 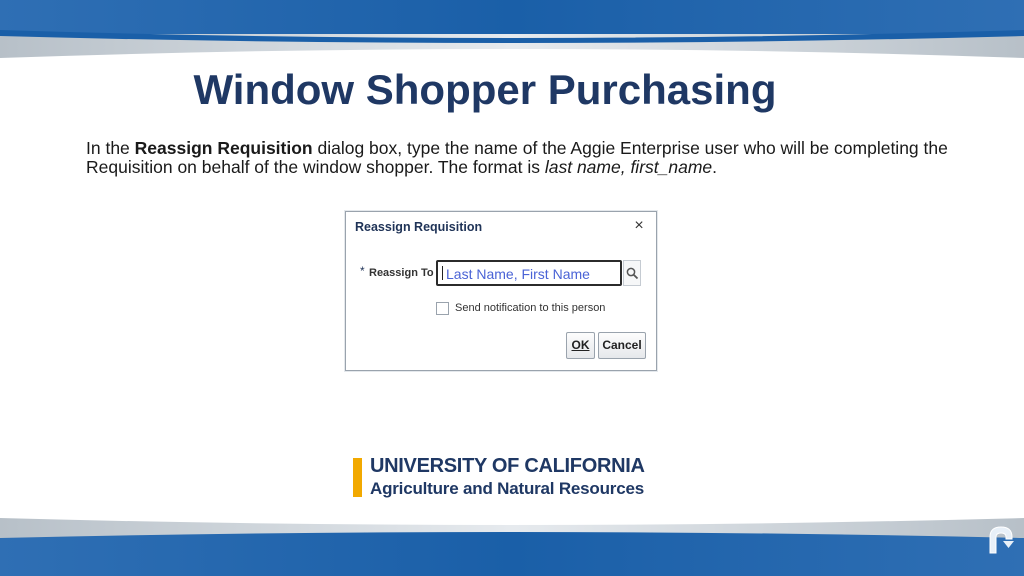 What do you see at coordinates (419, 227) in the screenshot?
I see `dialog-title: Reassign Requisition` at bounding box center [419, 227].